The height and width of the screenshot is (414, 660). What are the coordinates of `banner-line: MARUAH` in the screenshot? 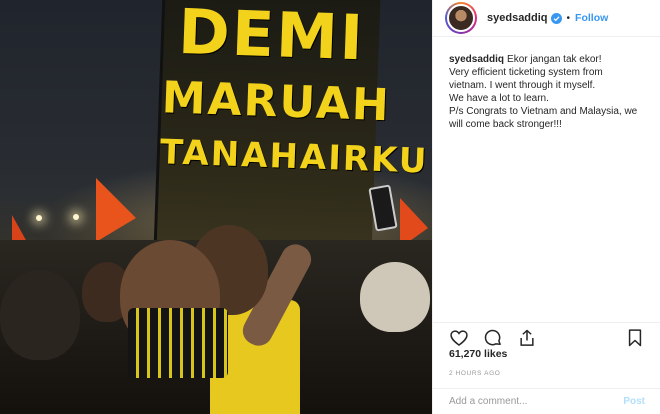 It's located at (276, 102).